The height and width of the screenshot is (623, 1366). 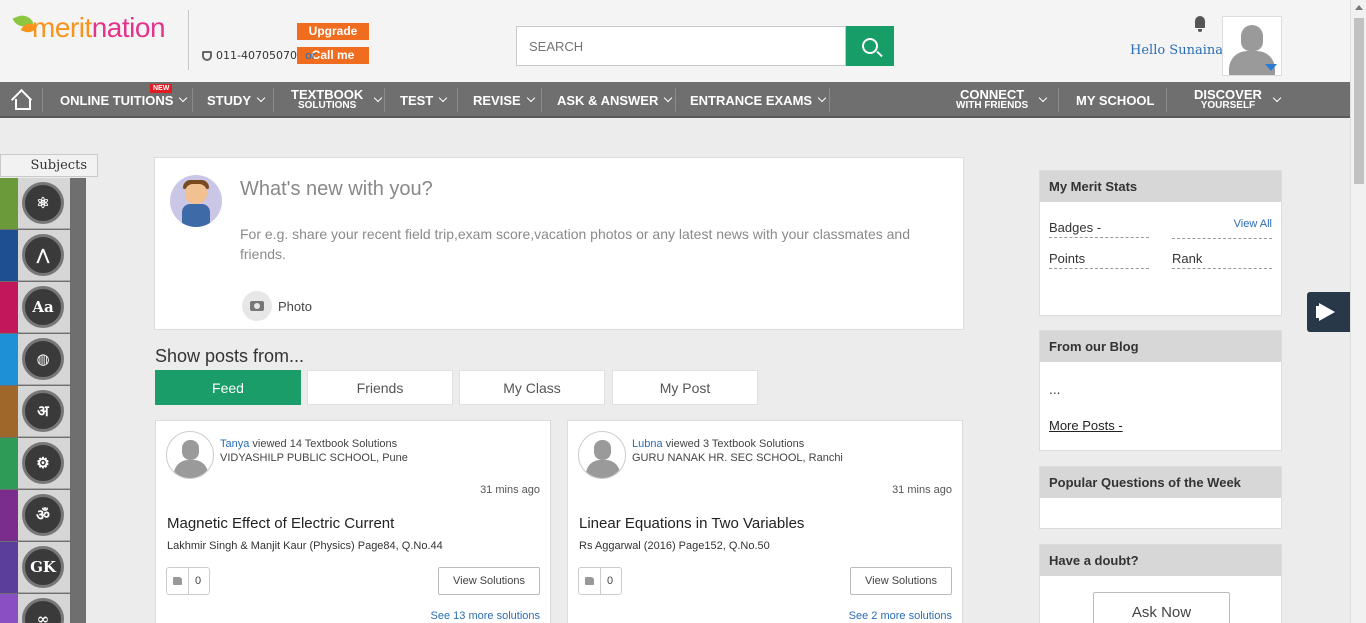 I want to click on upgrade-button: Upgrade, so click(x=333, y=31).